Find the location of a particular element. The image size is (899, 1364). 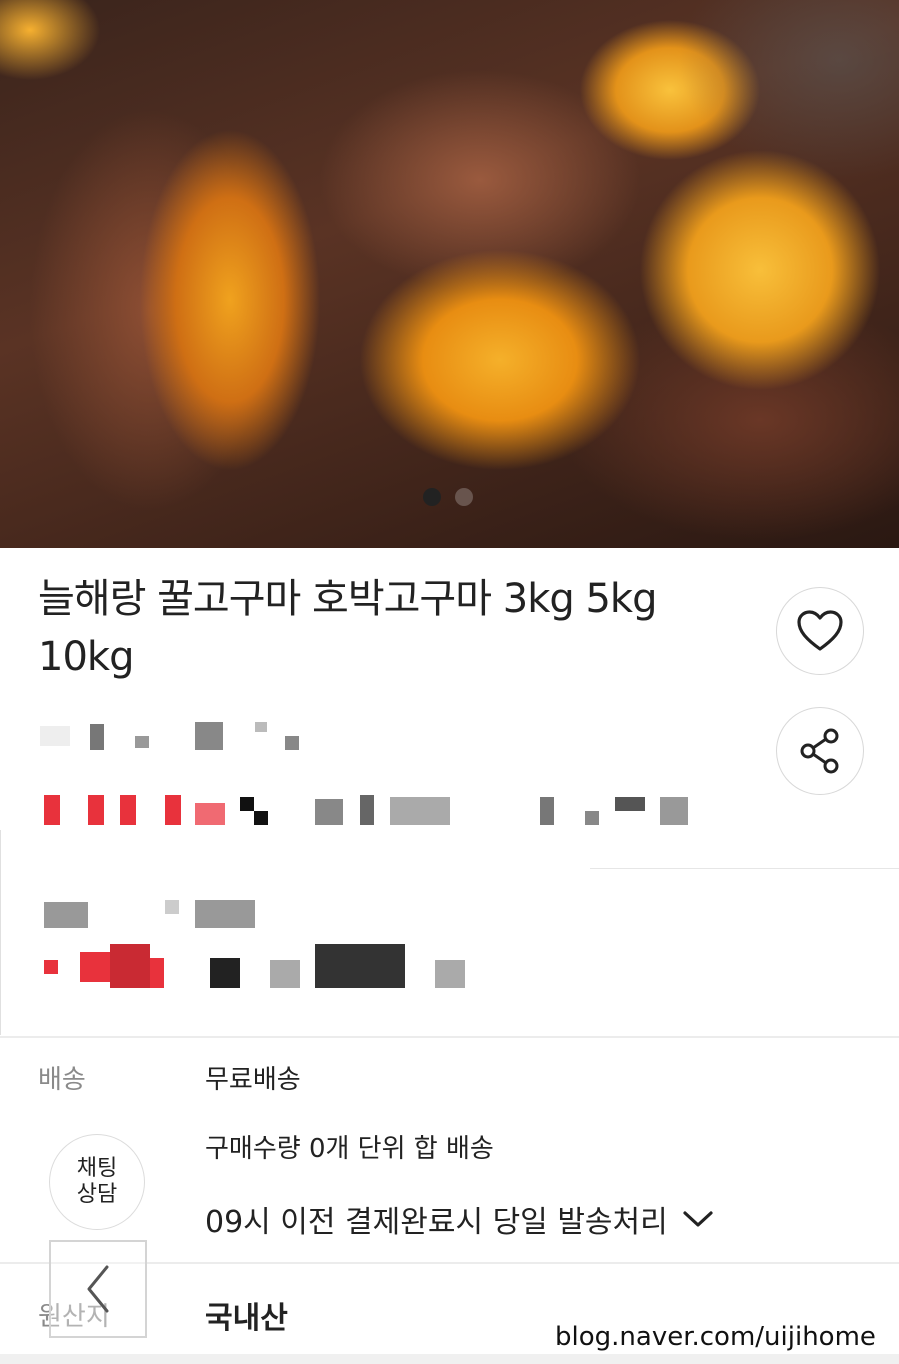

chevron-left-icon is located at coordinates (98, 1289).